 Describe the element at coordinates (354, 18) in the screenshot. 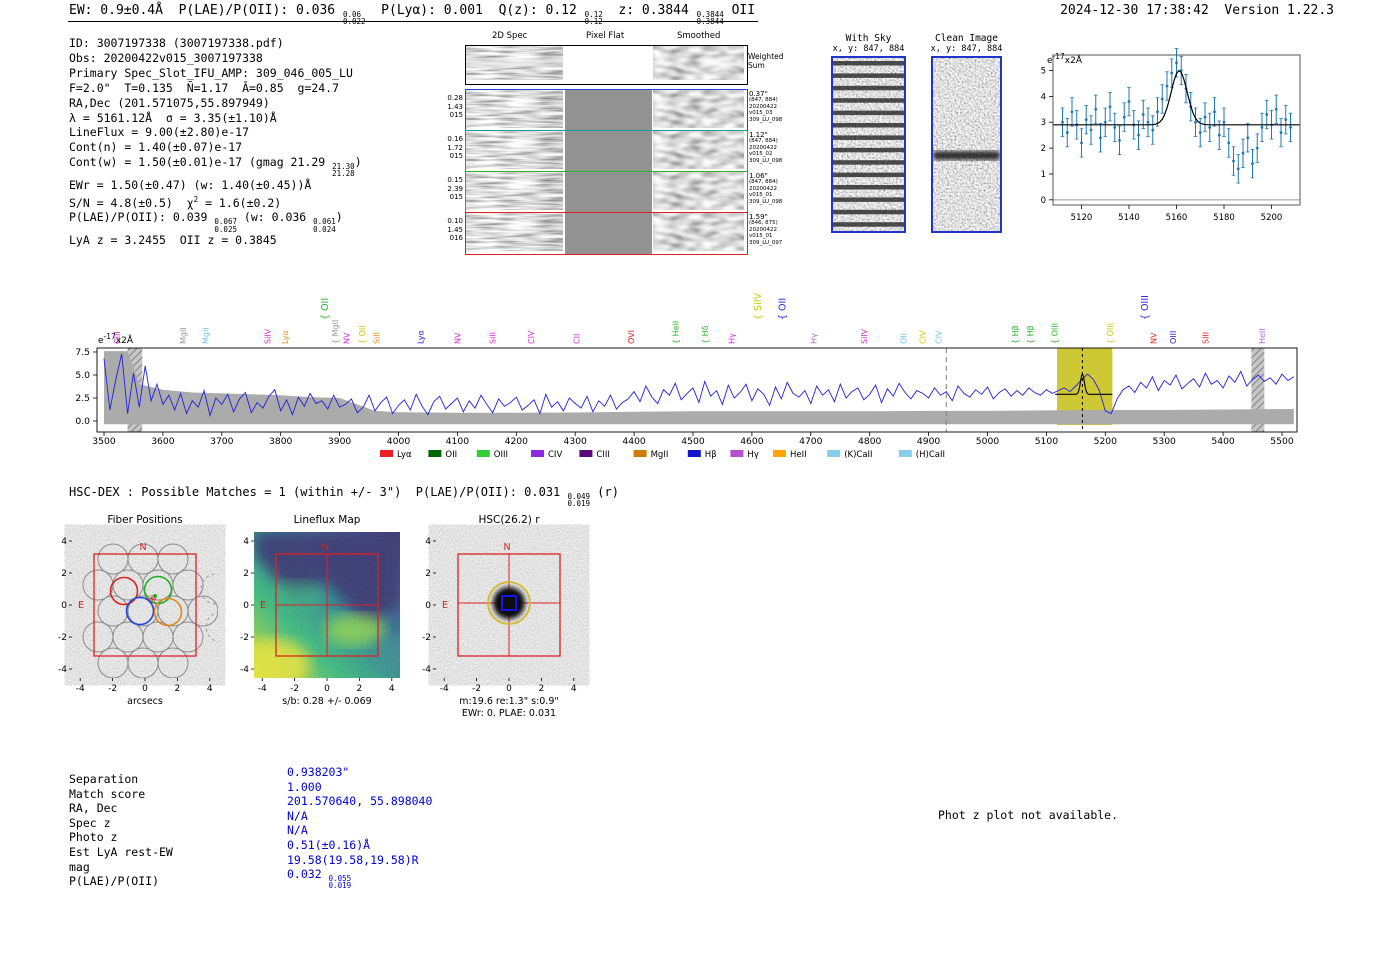

I see `stacked-fraction: 0.06 0.022` at that location.